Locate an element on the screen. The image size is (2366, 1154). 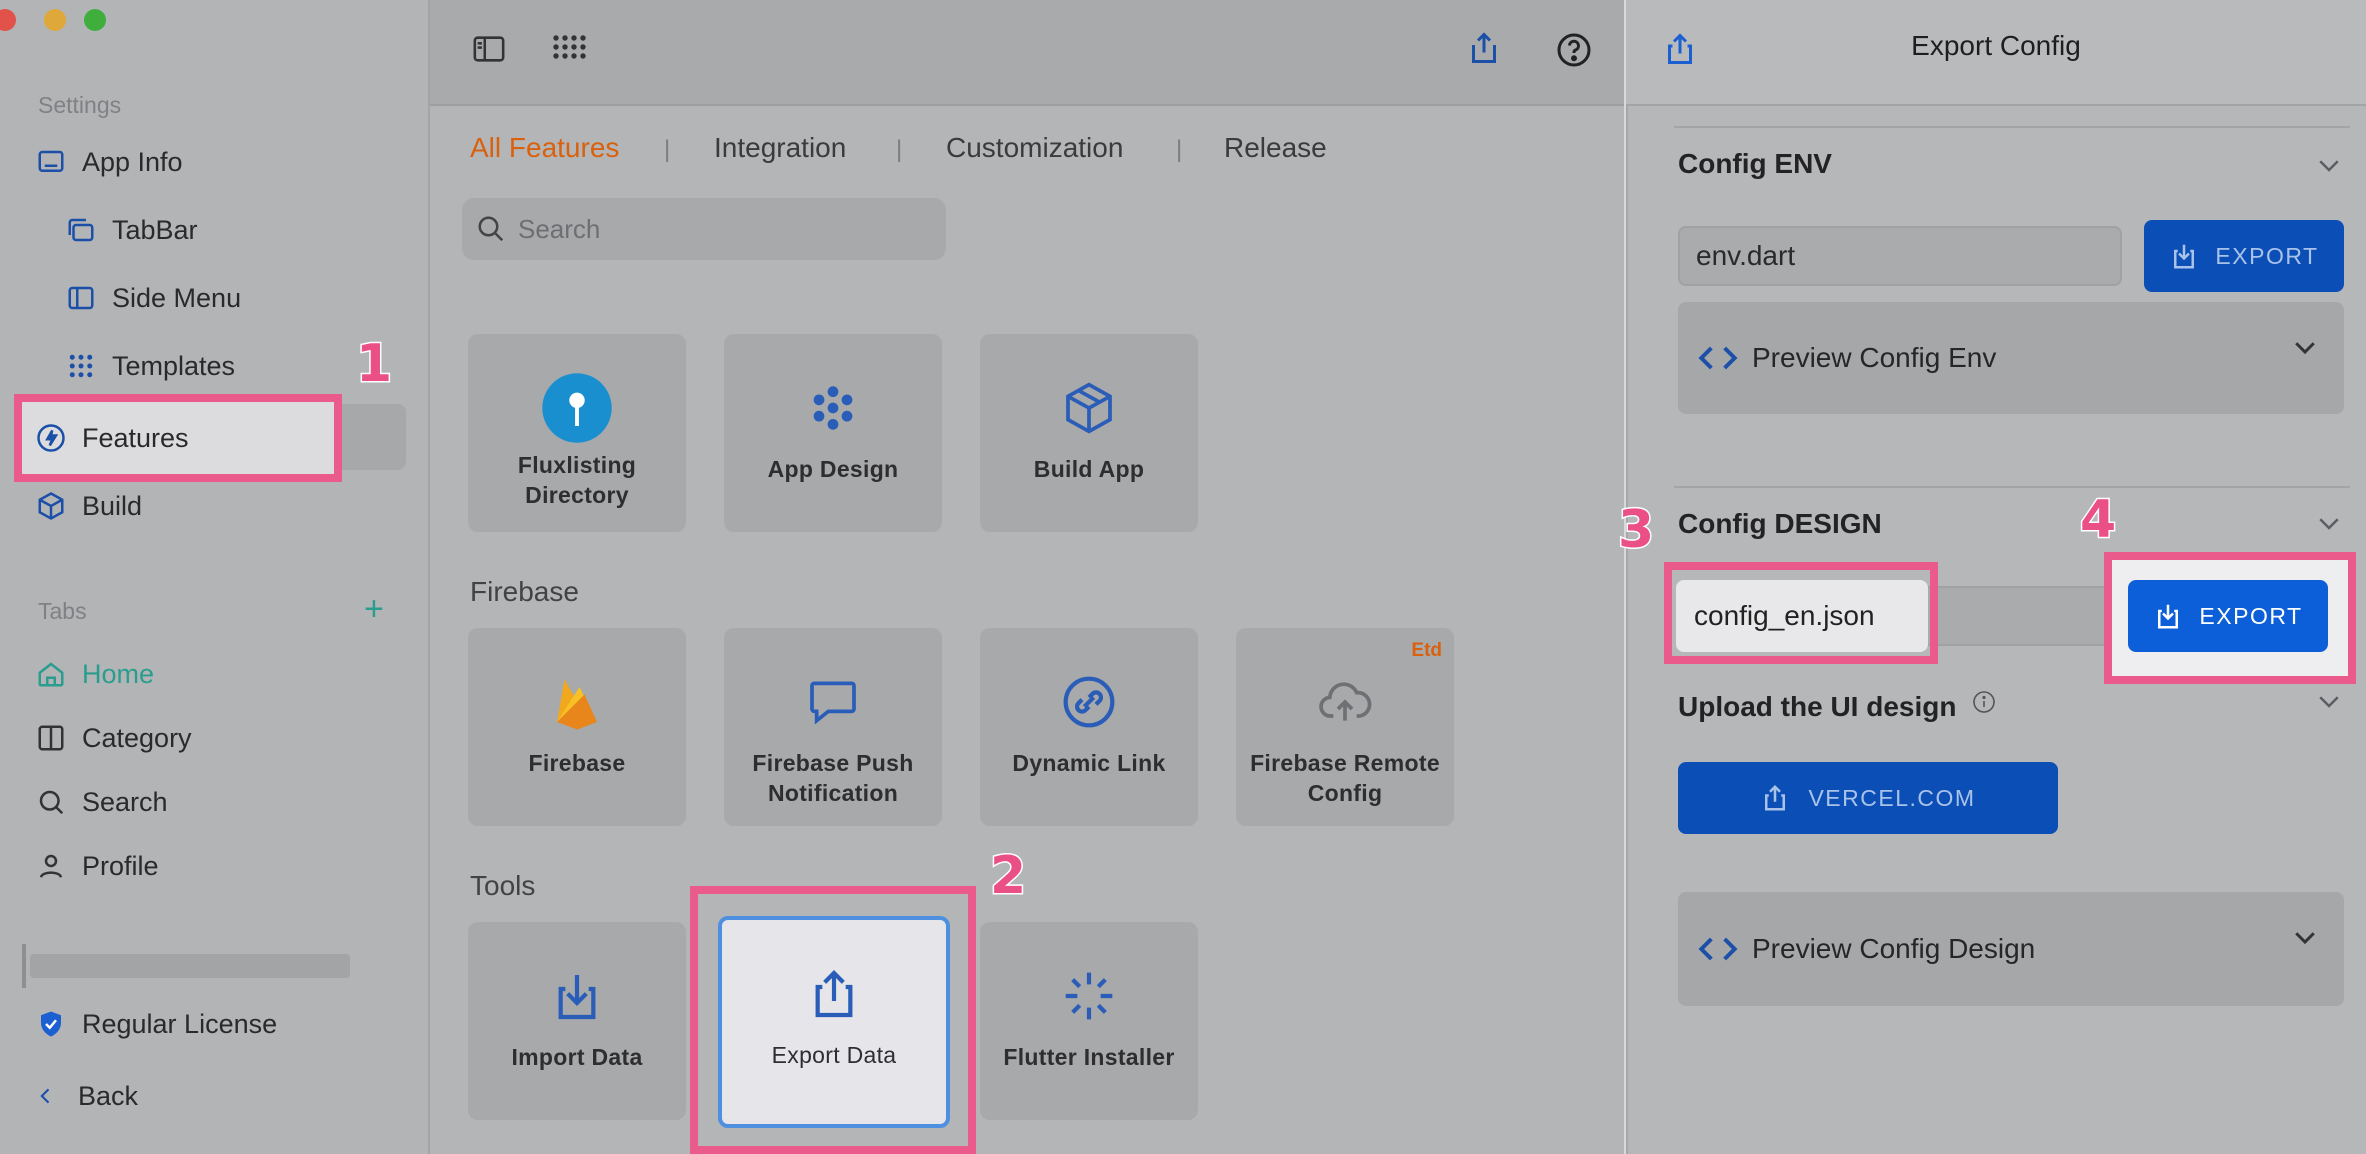
tabs-section-label: Tabs is located at coordinates (62, 611).